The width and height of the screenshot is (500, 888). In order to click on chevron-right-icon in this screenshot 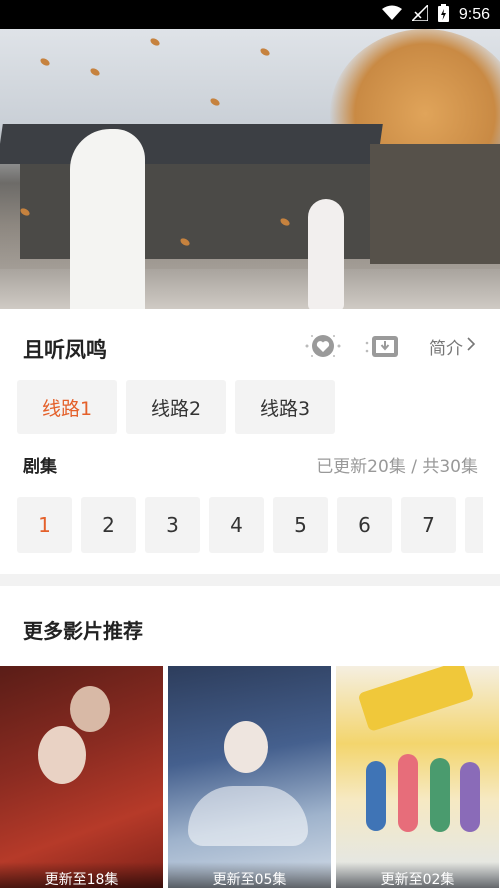, I will do `click(471, 346)`.